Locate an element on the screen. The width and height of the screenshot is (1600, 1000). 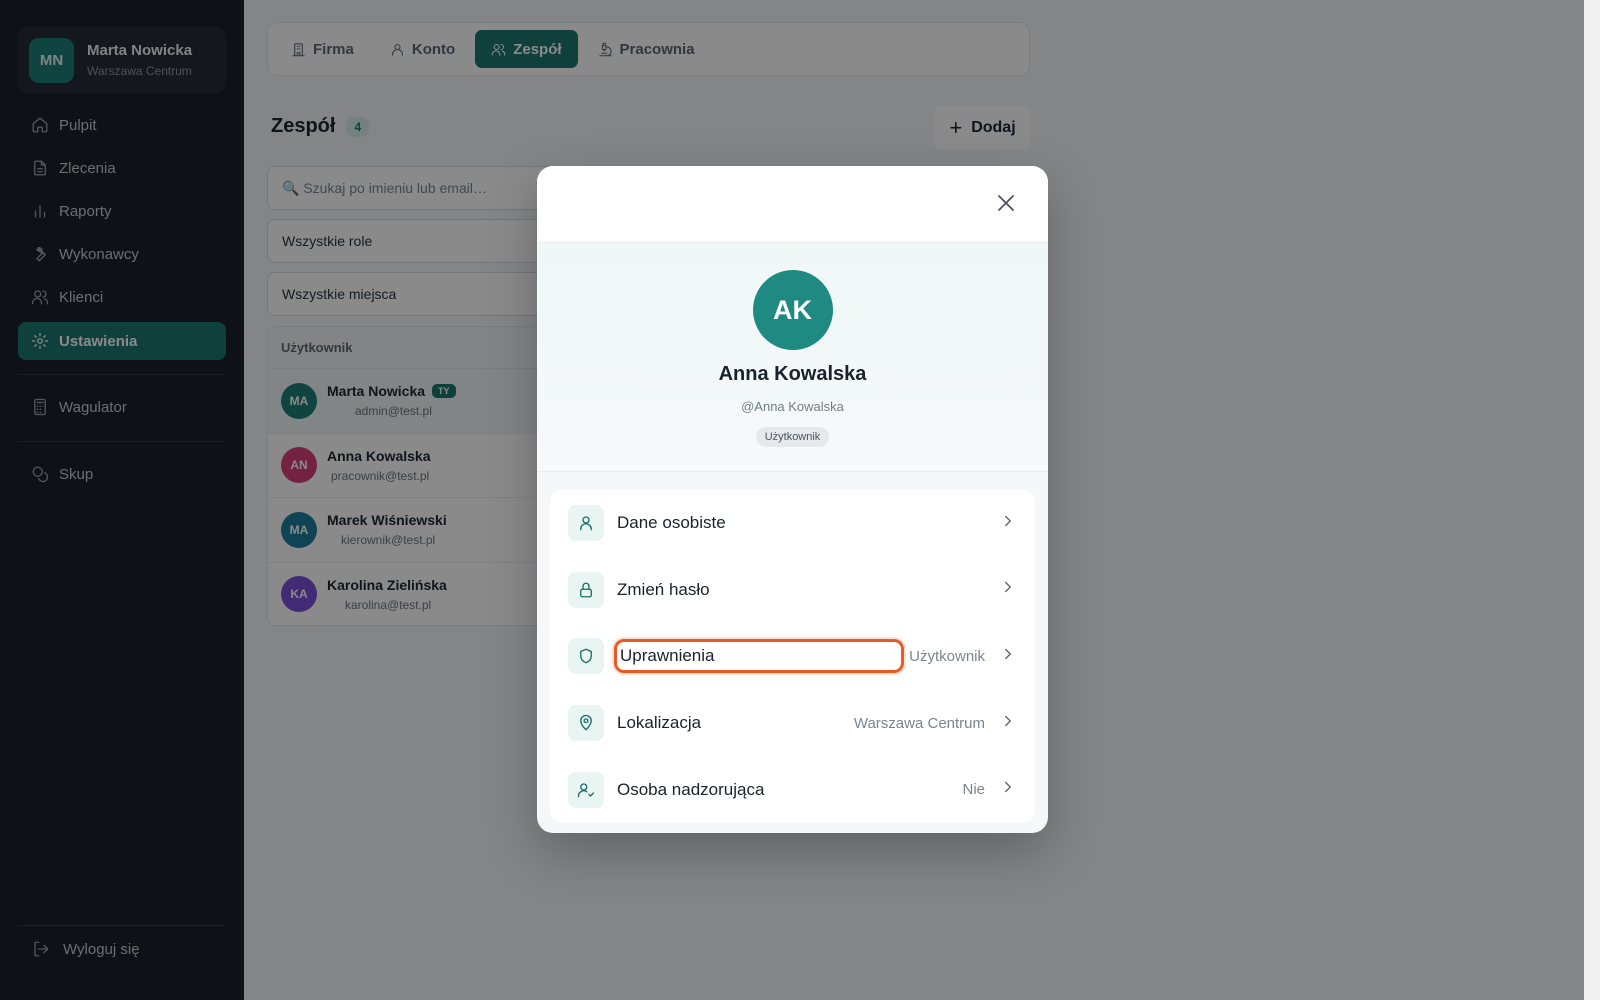
menu-item-label: Zmień hasło is located at coordinates (663, 589).